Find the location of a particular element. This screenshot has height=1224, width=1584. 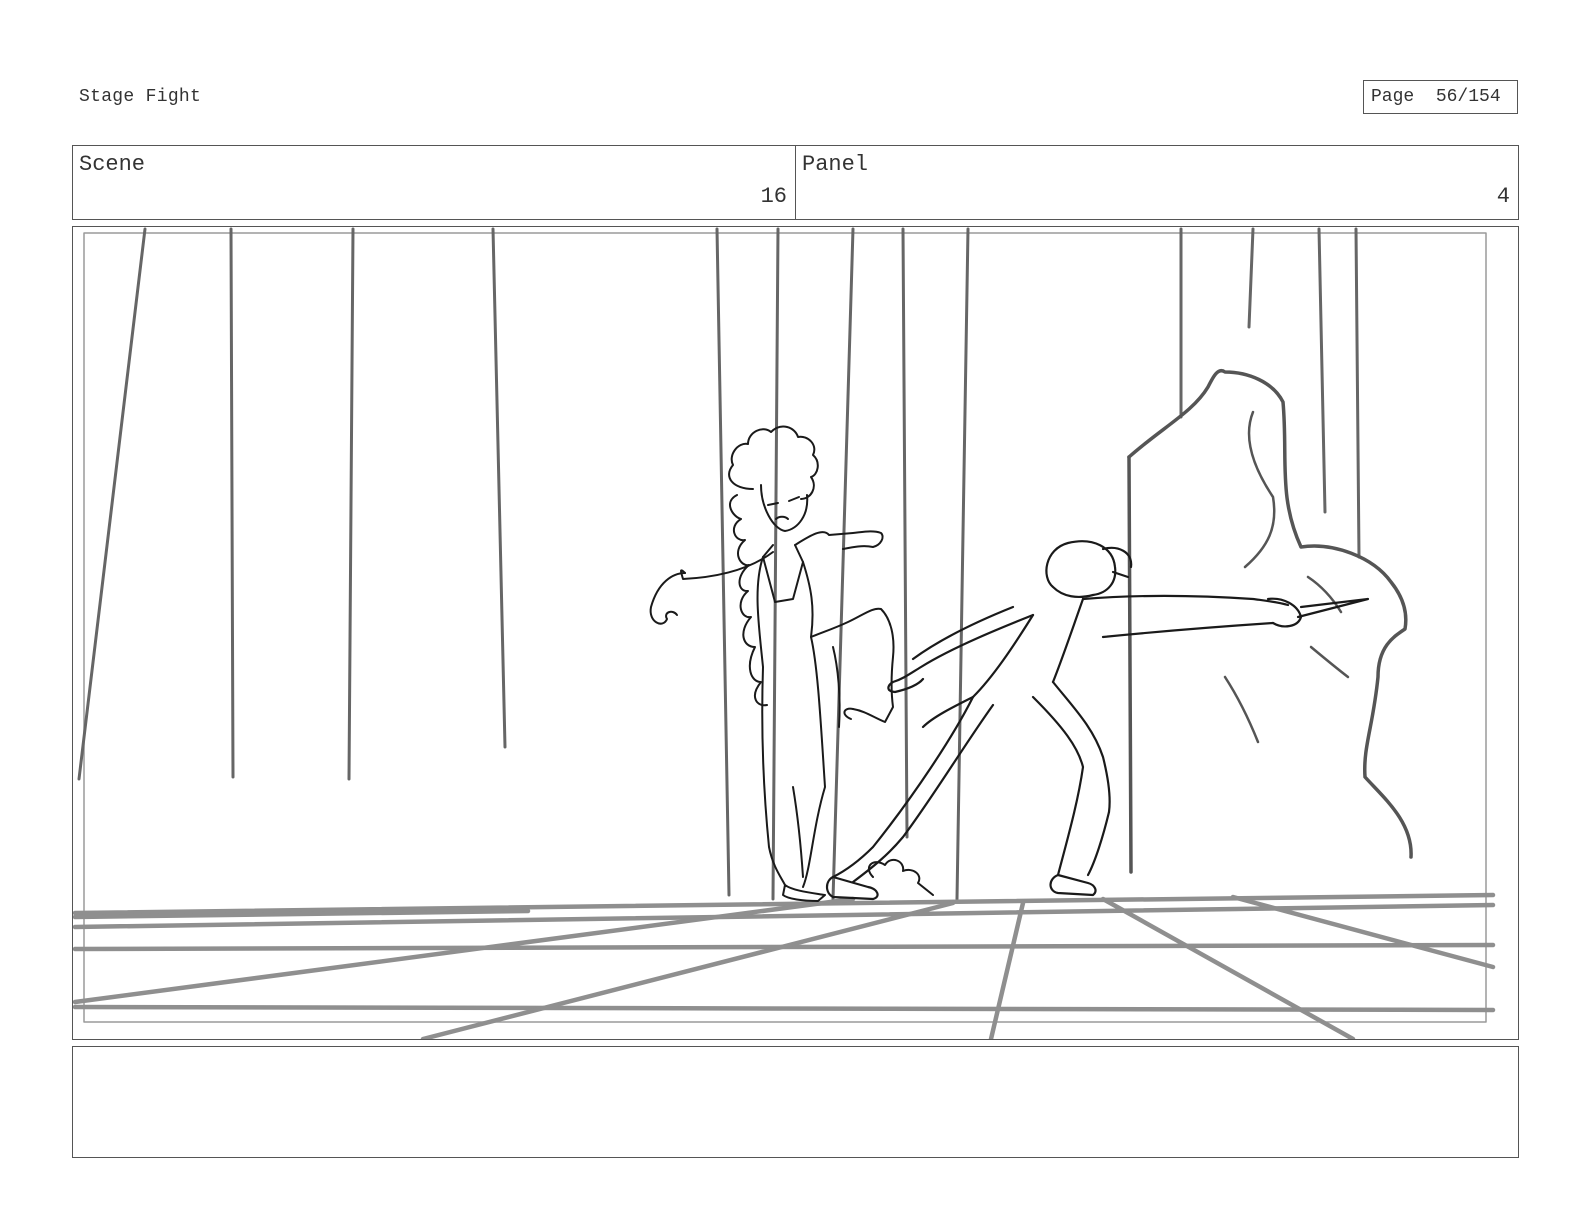

page-label: Page is located at coordinates (1393, 97).